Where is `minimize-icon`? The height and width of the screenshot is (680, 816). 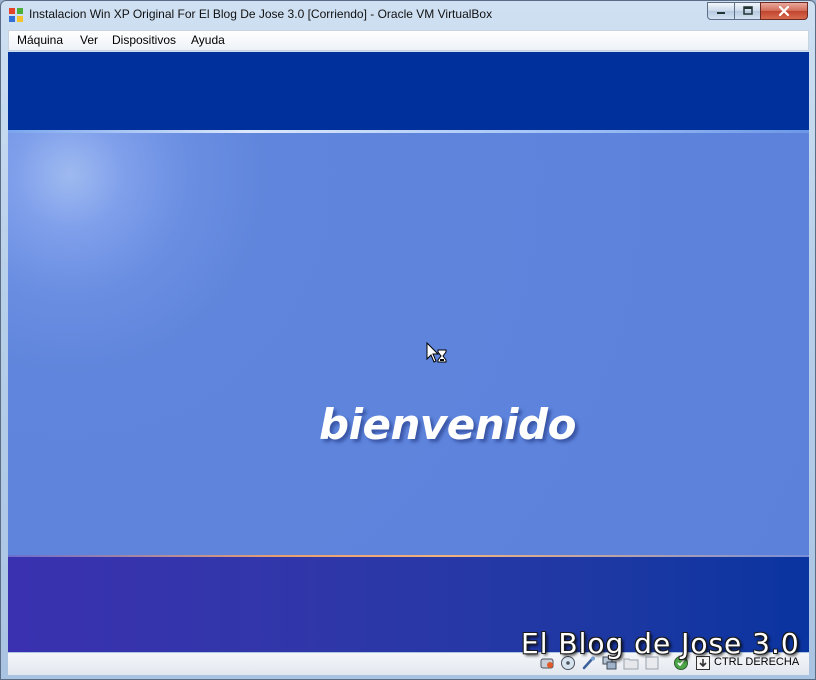 minimize-icon is located at coordinates (721, 13).